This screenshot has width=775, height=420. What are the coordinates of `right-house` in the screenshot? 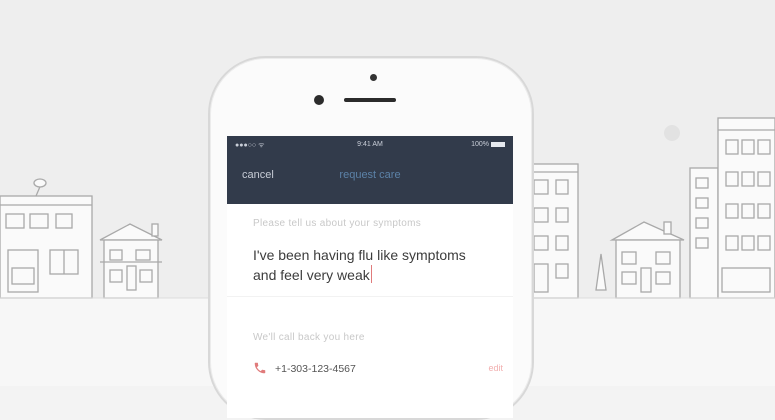 It's located at (647, 260).